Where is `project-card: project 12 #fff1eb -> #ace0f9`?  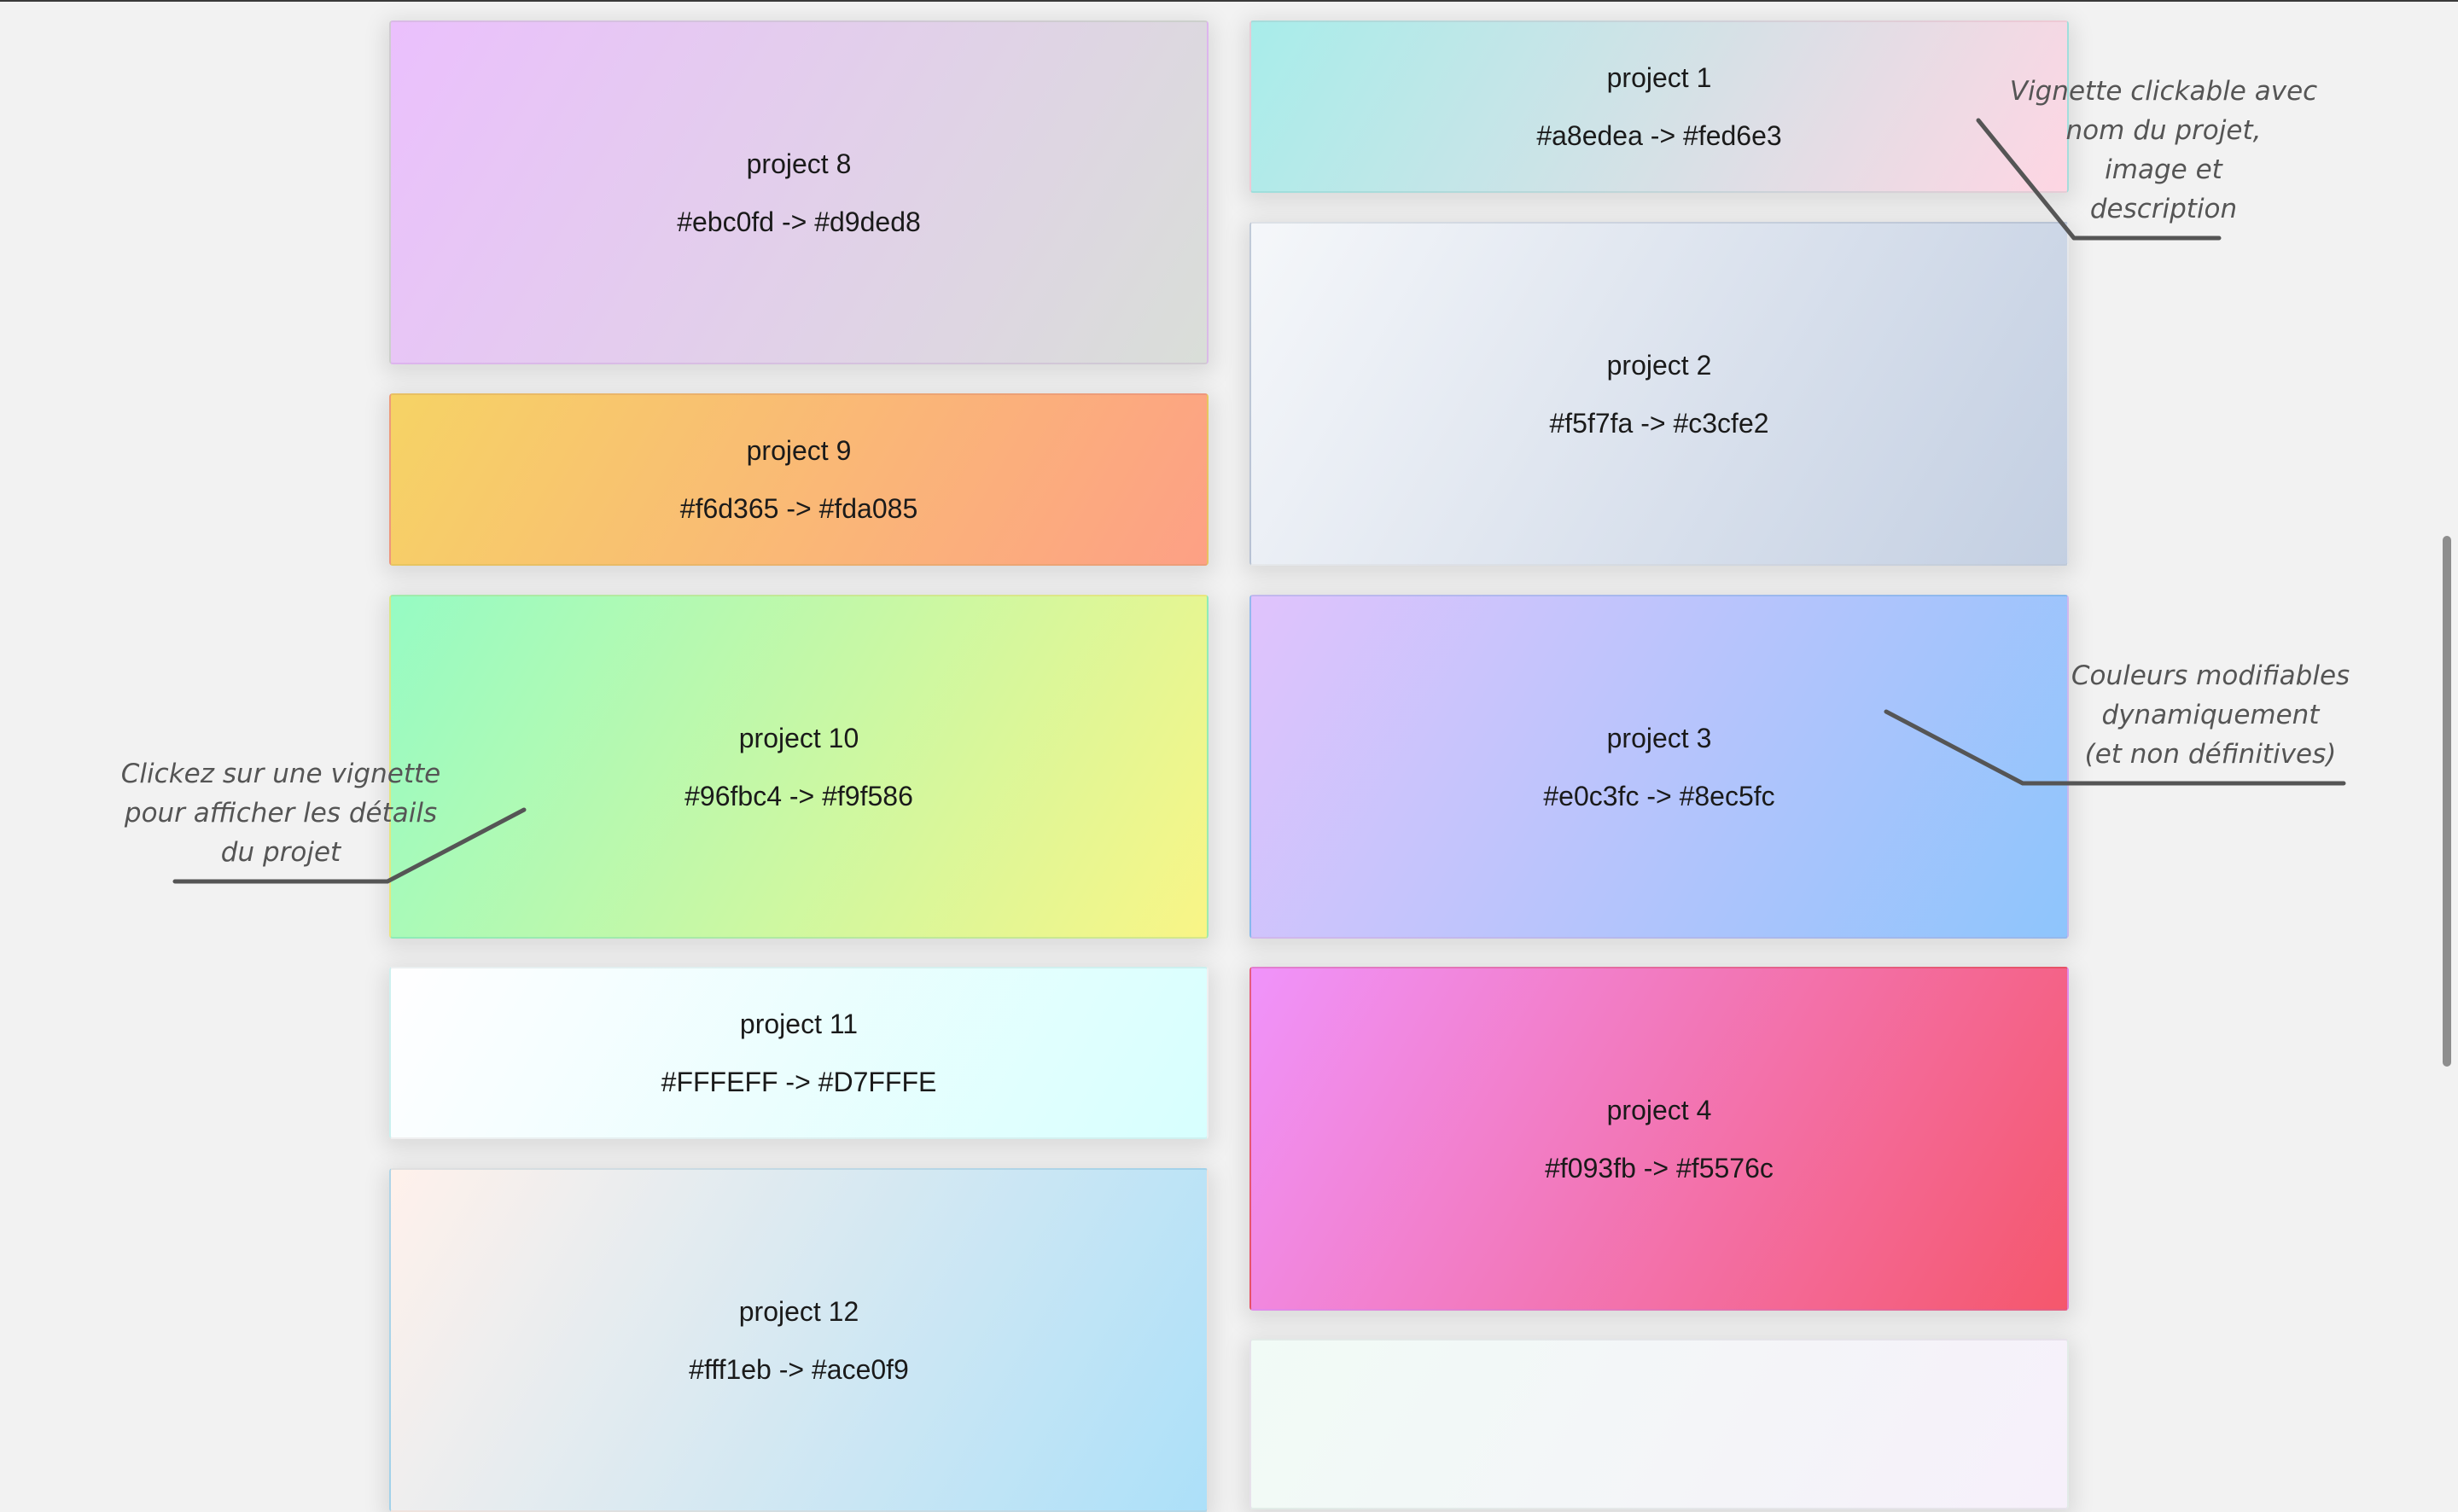
project-card: project 12 #fff1eb -> #ace0f9 is located at coordinates (799, 1340).